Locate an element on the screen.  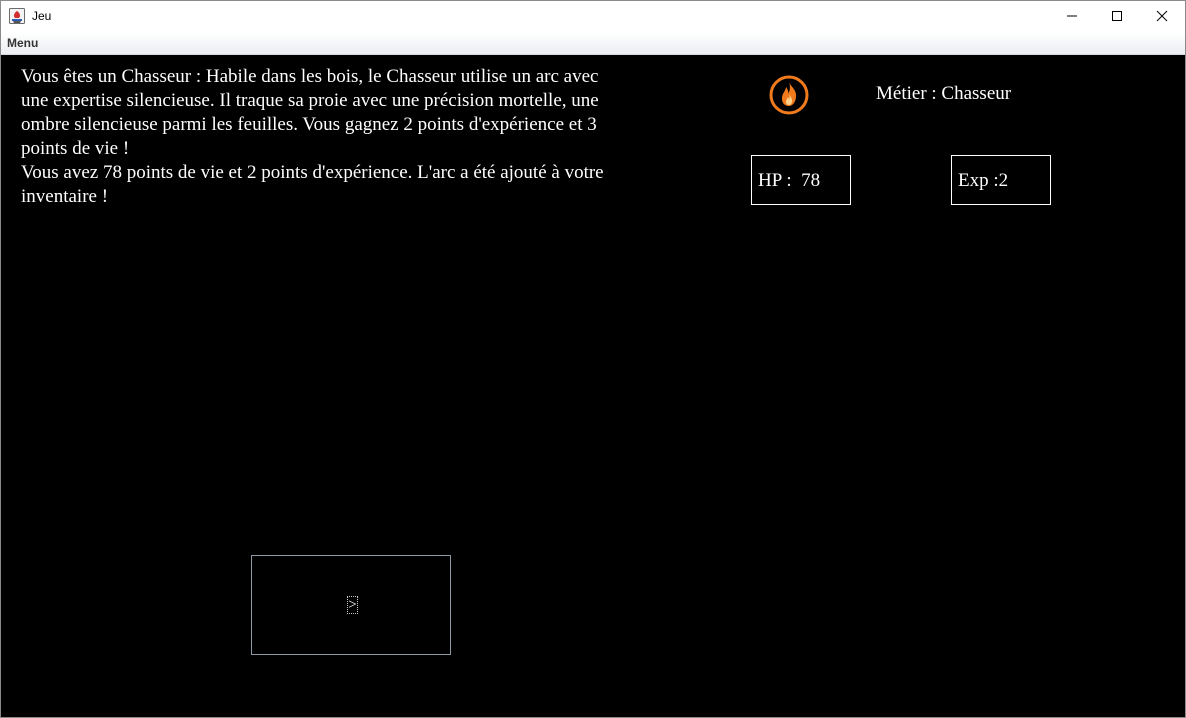
minimize-button is located at coordinates (1071, 16).